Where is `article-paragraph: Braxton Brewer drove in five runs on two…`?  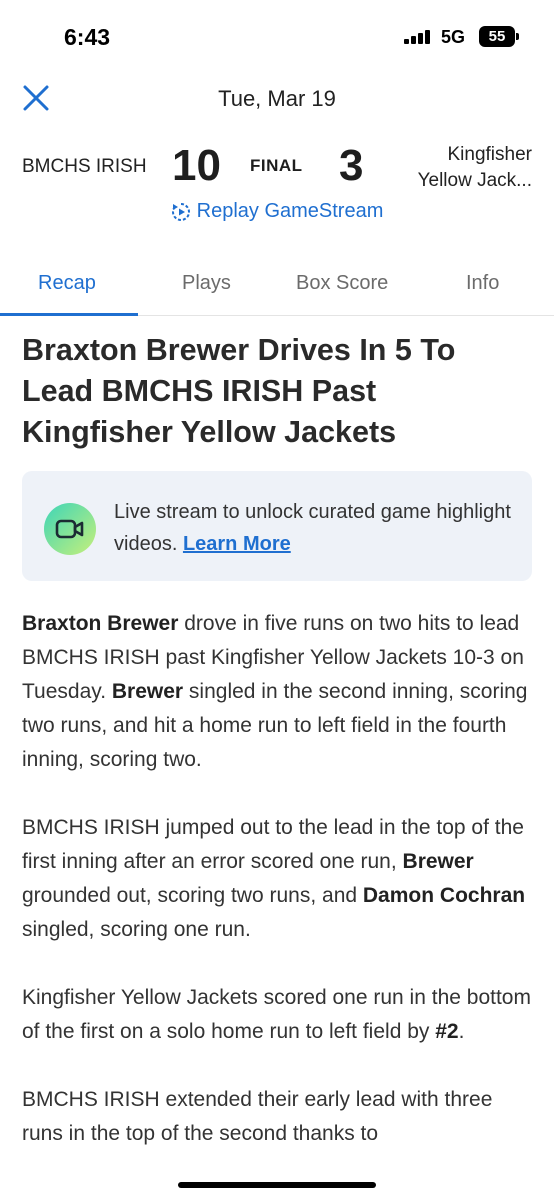
article-paragraph: Braxton Brewer drove in five runs on two… is located at coordinates (275, 691).